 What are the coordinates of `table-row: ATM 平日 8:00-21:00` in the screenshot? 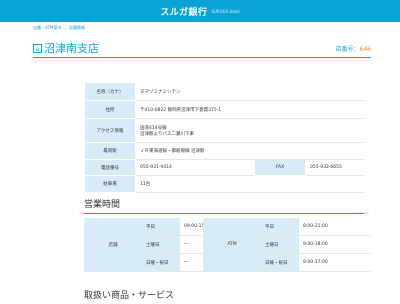 It's located at (287, 245).